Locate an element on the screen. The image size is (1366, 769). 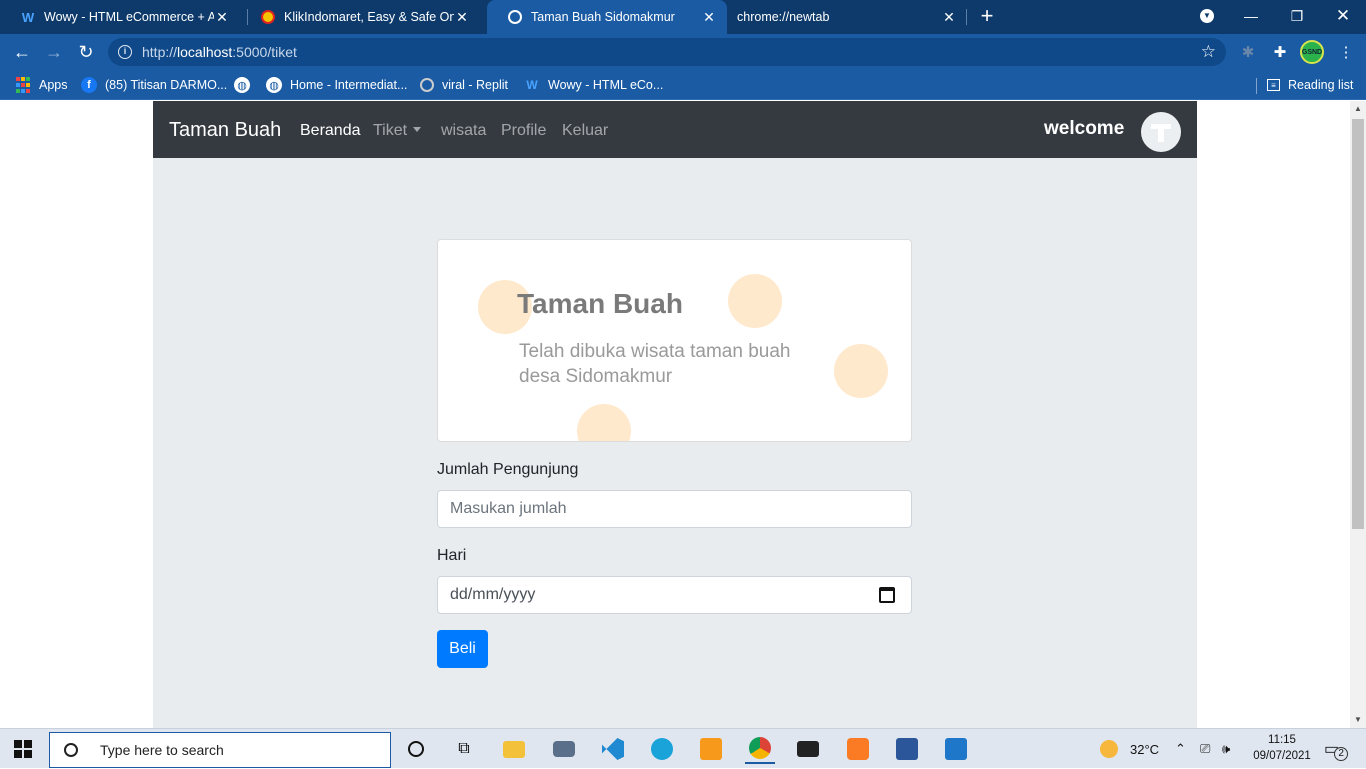
tab-taman-buah: Taman Buah Sidomakmur ✕ is located at coordinates (607, 17).